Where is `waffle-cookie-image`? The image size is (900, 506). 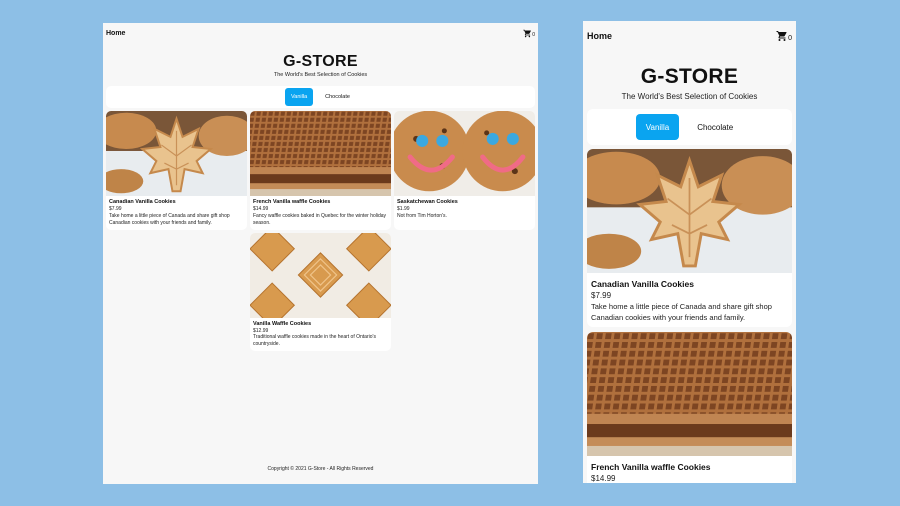 waffle-cookie-image is located at coordinates (320, 275).